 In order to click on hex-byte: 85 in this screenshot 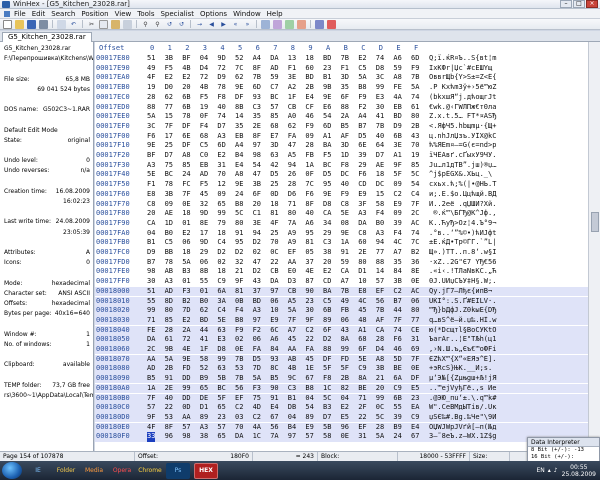, I will do `click(186, 165)`.